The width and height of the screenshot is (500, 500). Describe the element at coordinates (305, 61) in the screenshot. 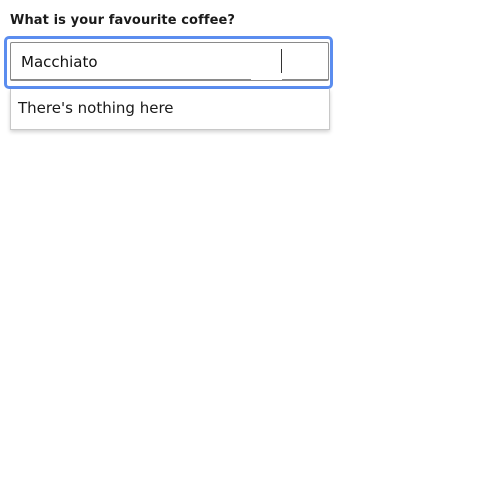

I see `listbox-toggle-button` at that location.